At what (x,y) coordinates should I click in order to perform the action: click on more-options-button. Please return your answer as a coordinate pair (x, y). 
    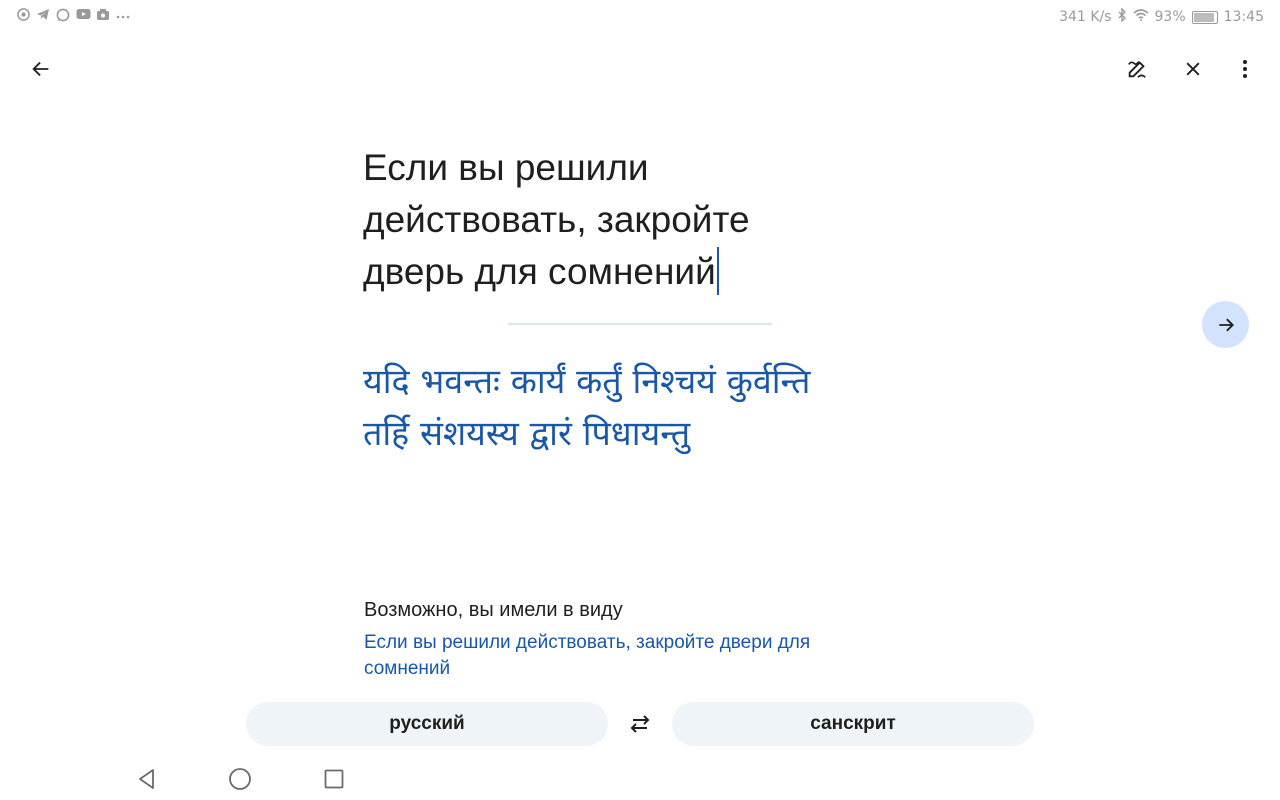
    Looking at the image, I should click on (1245, 69).